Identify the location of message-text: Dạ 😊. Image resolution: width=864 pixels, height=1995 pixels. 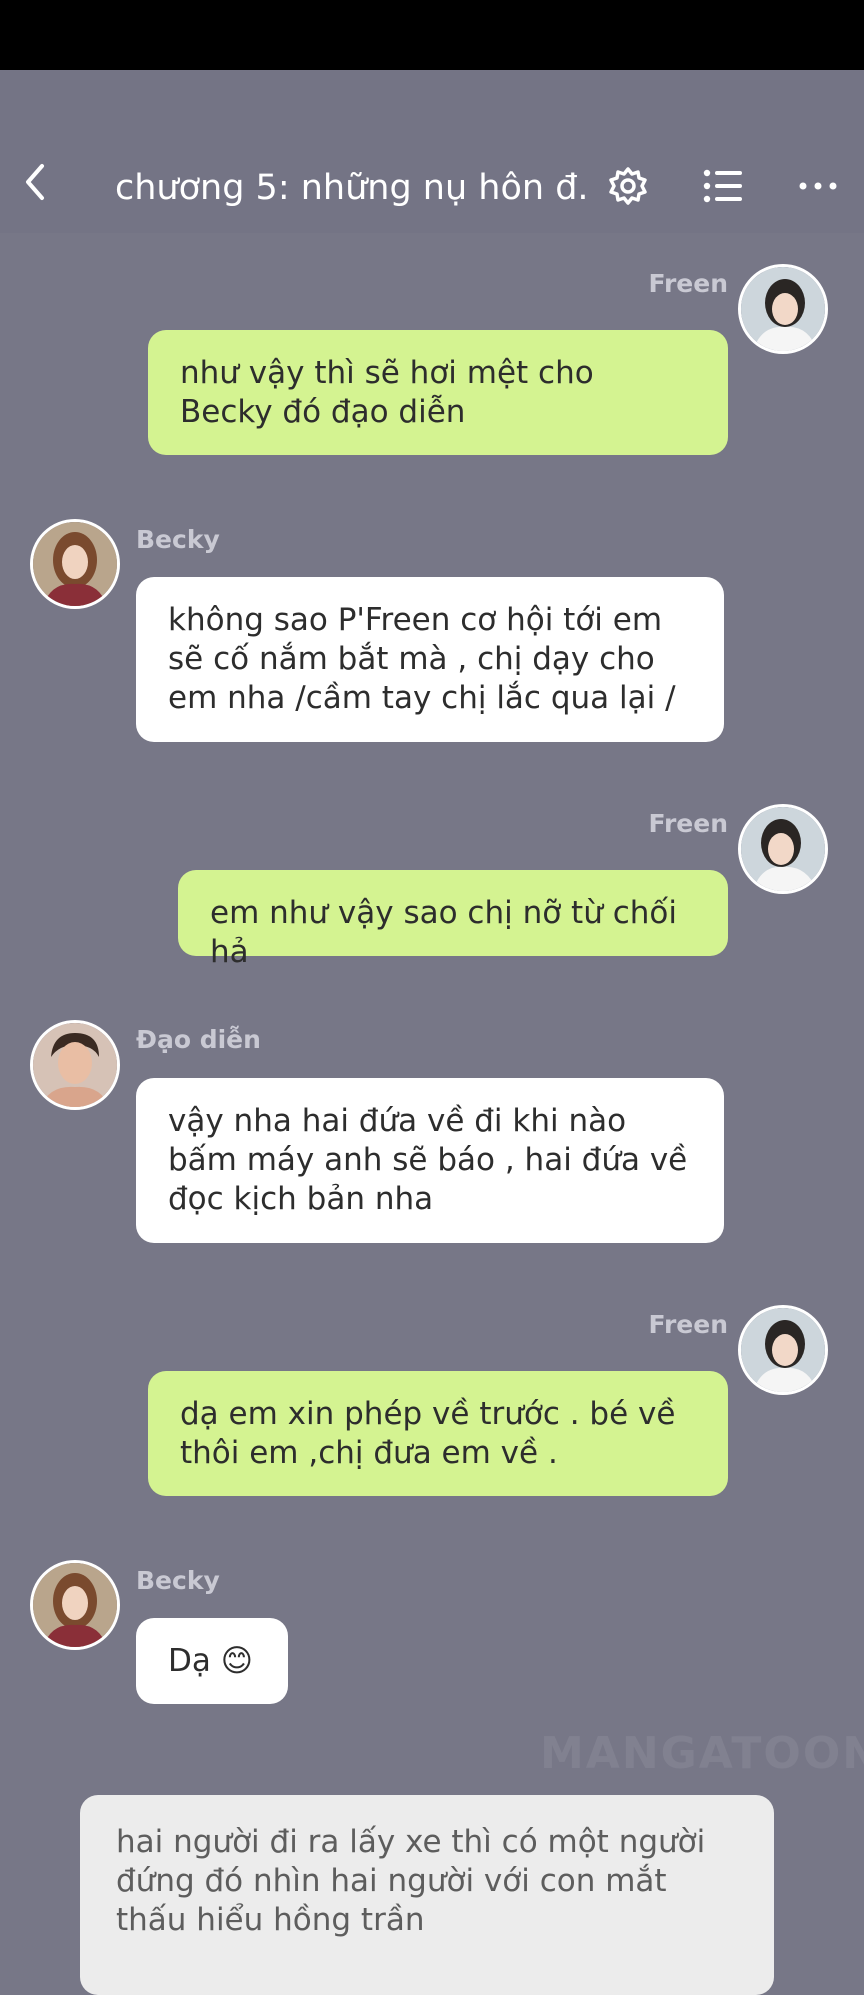
(211, 1661).